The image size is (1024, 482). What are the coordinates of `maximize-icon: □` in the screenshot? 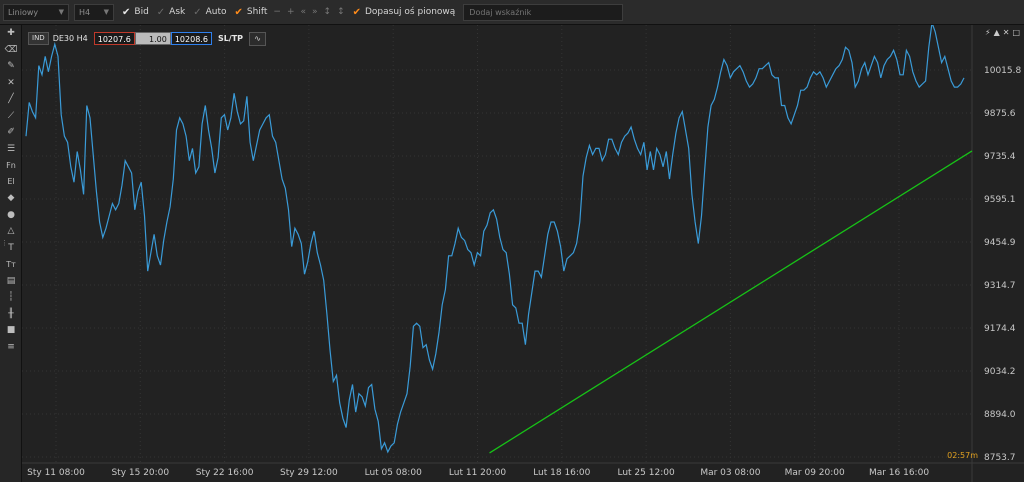 It's located at (1016, 32).